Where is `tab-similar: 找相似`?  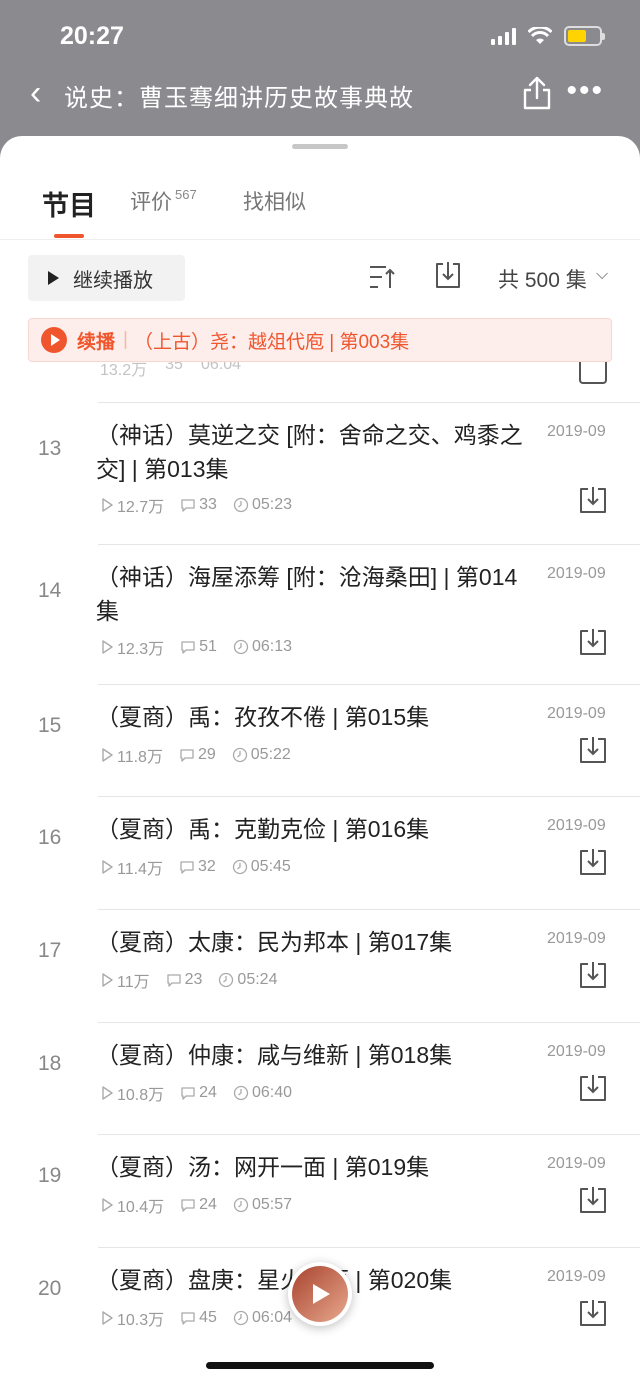 tab-similar: 找相似 is located at coordinates (274, 201).